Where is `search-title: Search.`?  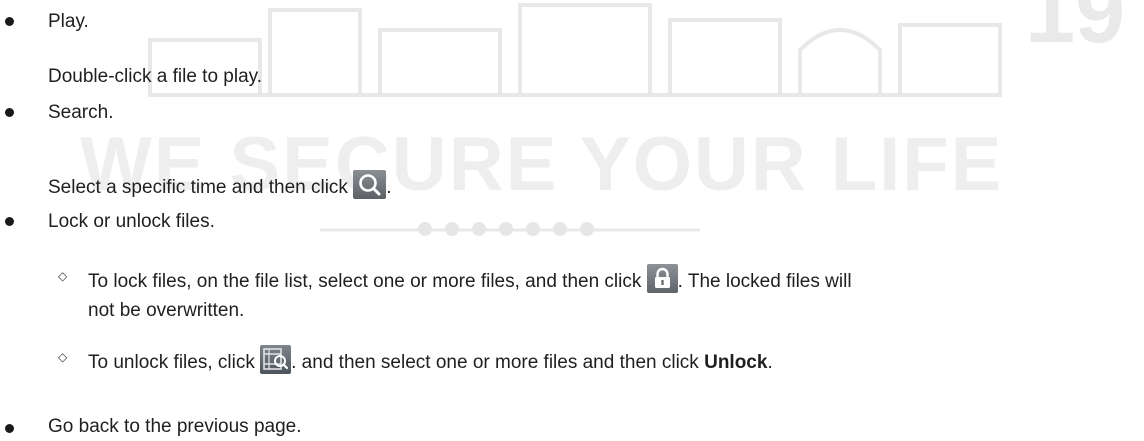
search-title: Search. is located at coordinates (81, 112).